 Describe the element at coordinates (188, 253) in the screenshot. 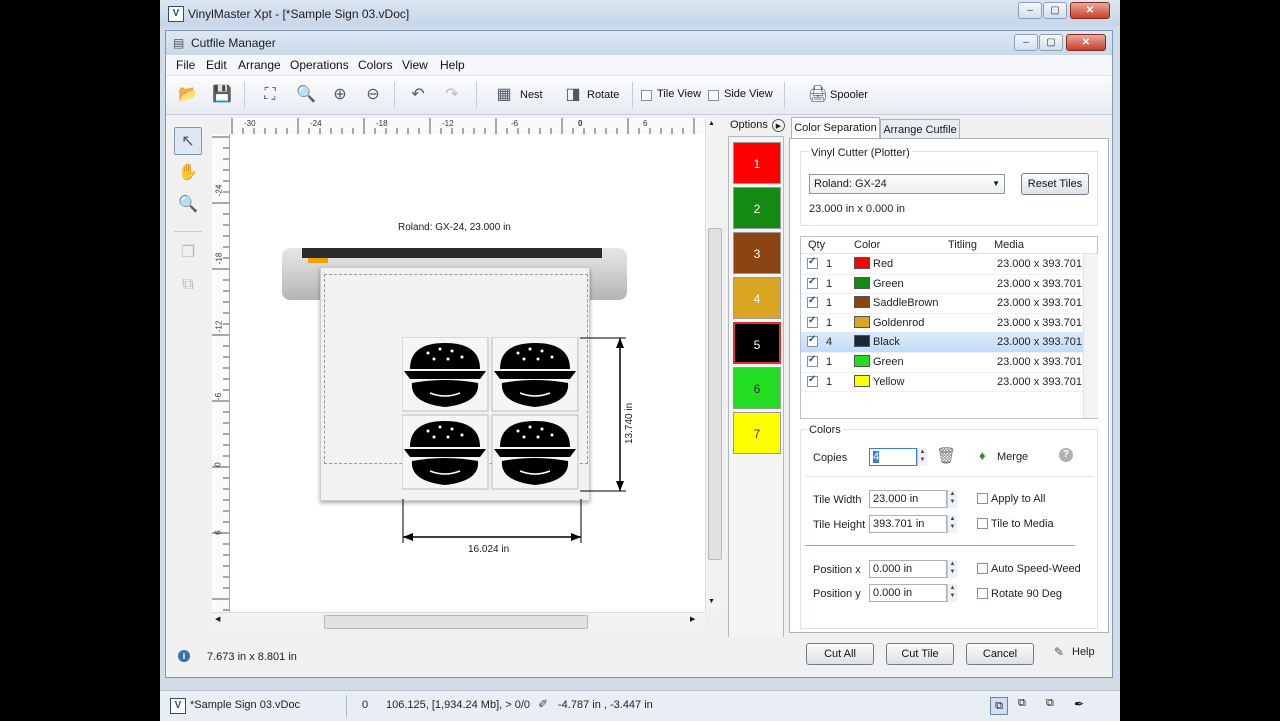

I see `group-tool-icon: ❐` at that location.